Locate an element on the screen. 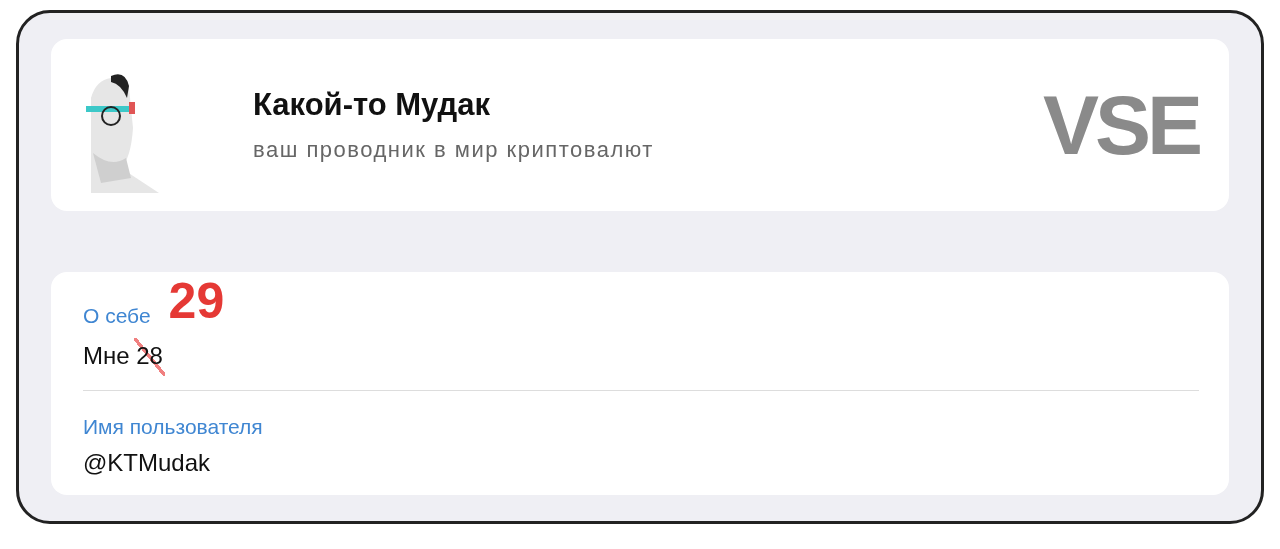 The width and height of the screenshot is (1280, 549). profile-bio: ваш проводник в мир криптовалют is located at coordinates (454, 150).